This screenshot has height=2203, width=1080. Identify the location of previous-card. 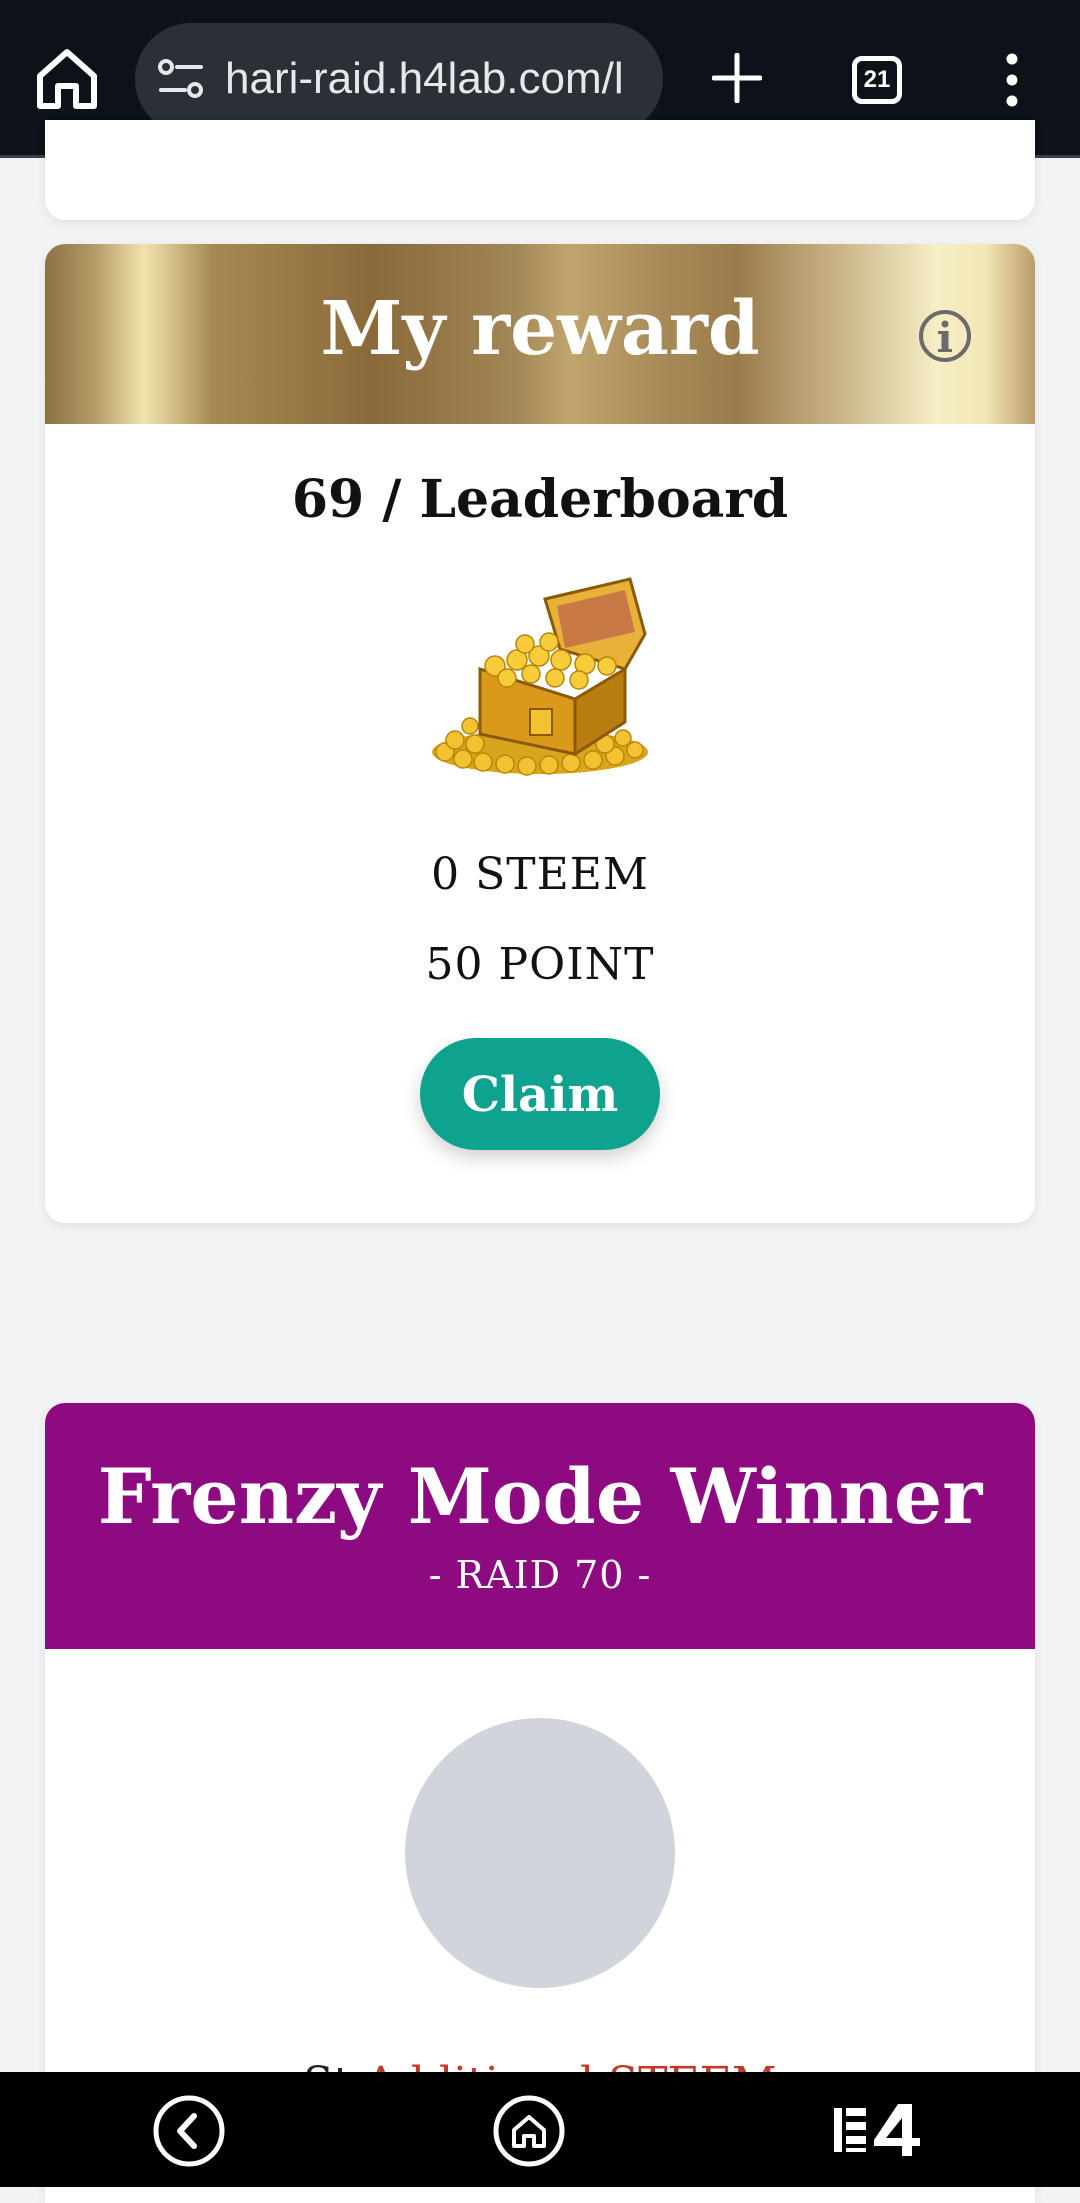
(540, 170).